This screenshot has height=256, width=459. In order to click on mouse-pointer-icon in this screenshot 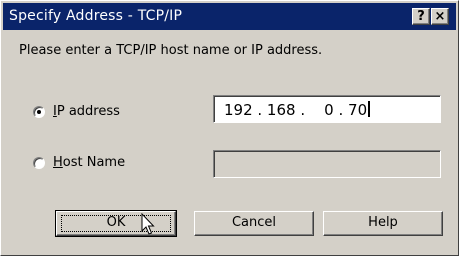, I will do `click(148, 224)`.